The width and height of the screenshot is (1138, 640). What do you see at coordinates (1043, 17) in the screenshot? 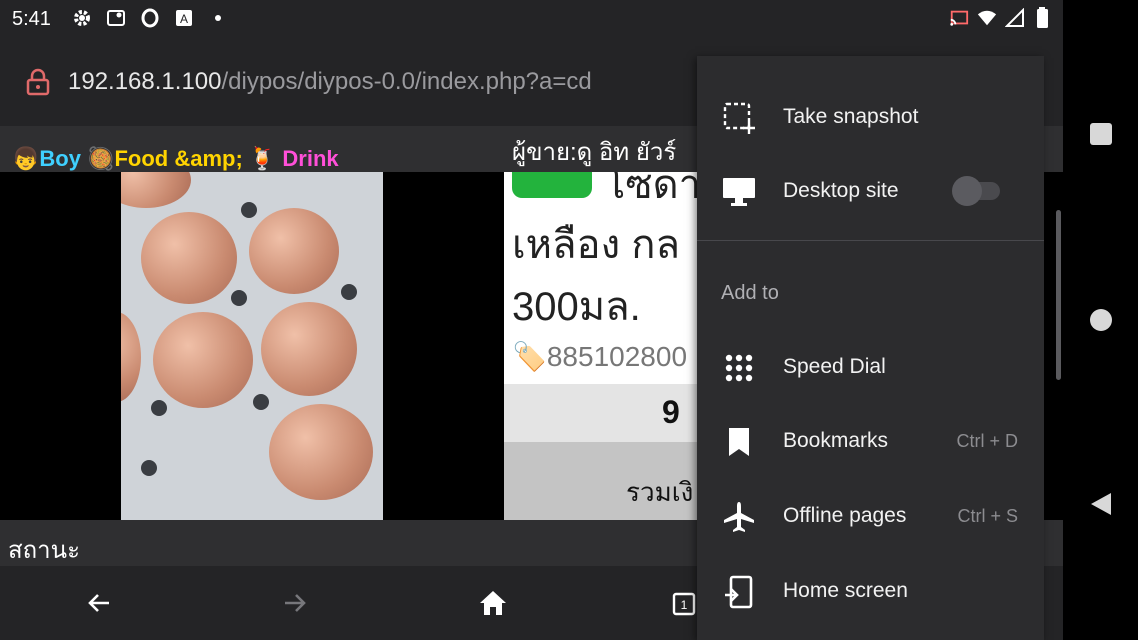
I see `battery-icon` at bounding box center [1043, 17].